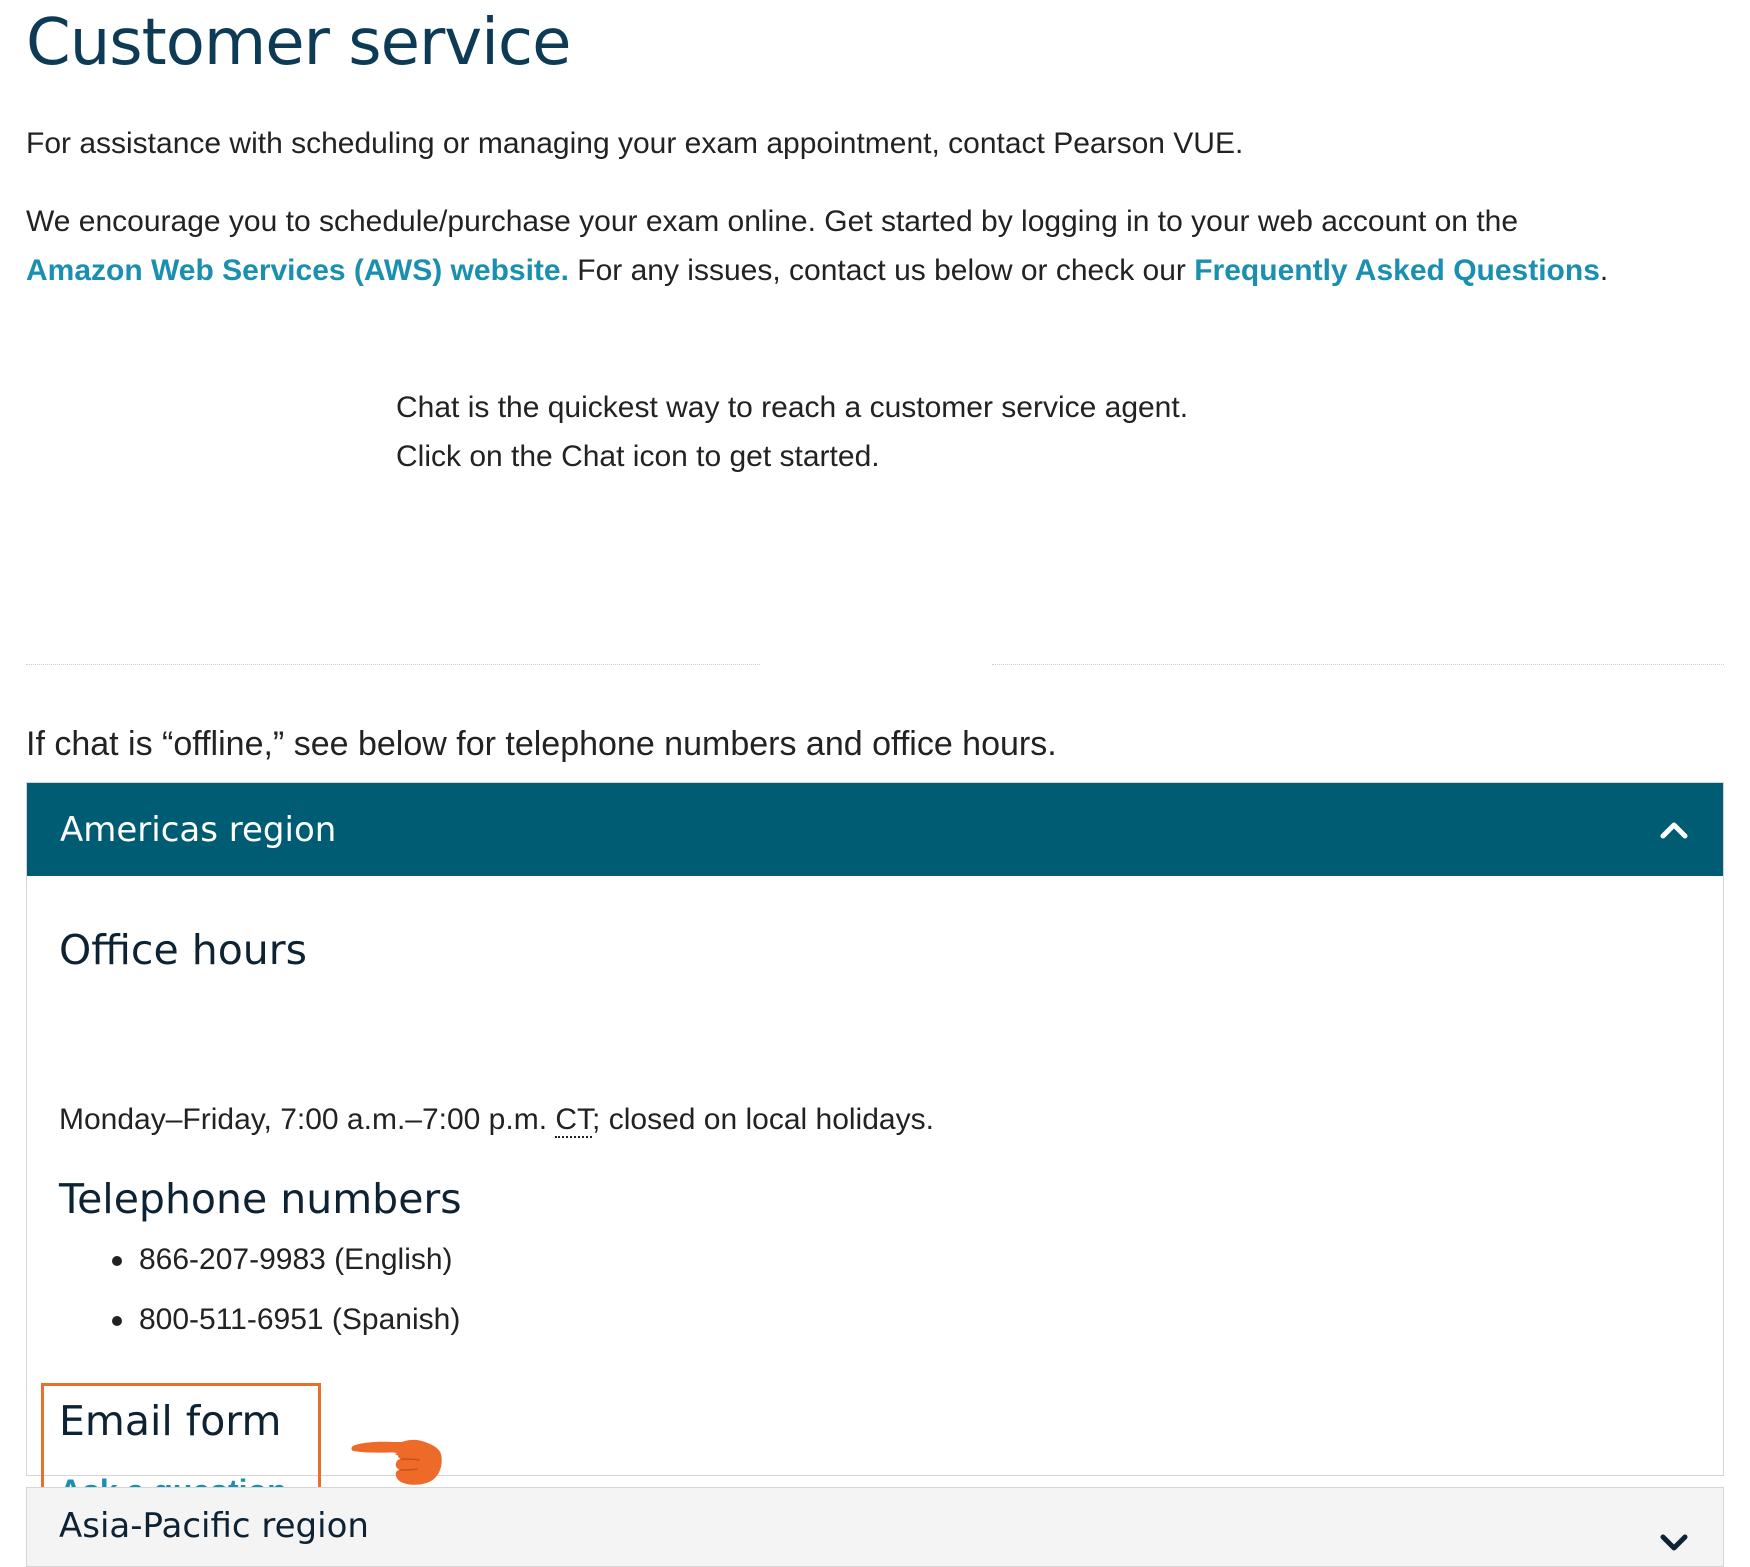  What do you see at coordinates (1604, 270) in the screenshot?
I see `intro-period: .` at bounding box center [1604, 270].